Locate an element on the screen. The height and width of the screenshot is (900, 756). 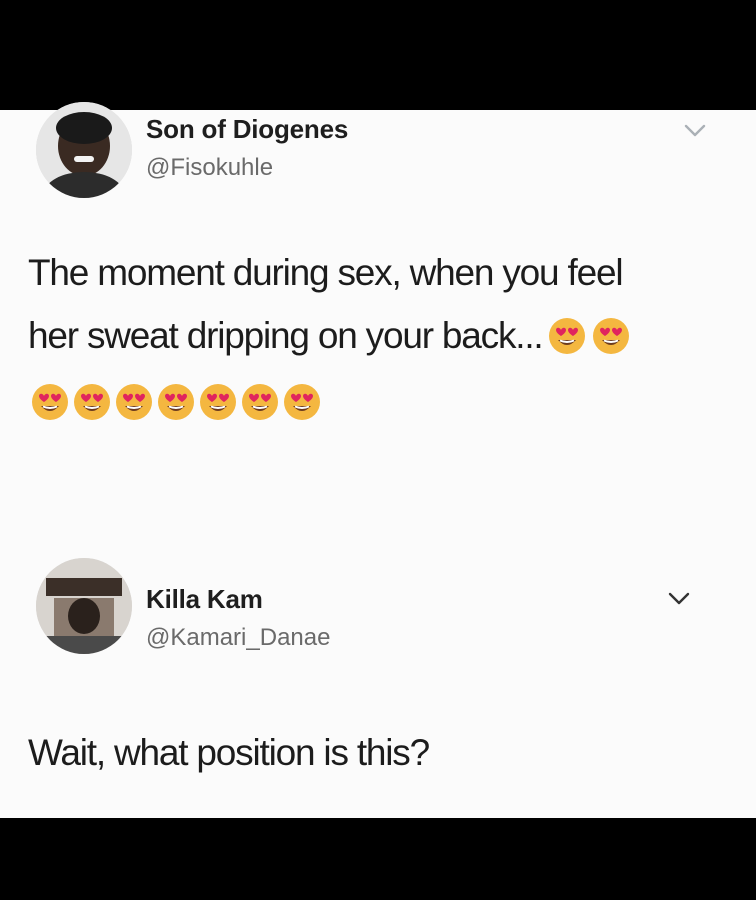
user-handle: @Kamari_Danae is located at coordinates (238, 638).